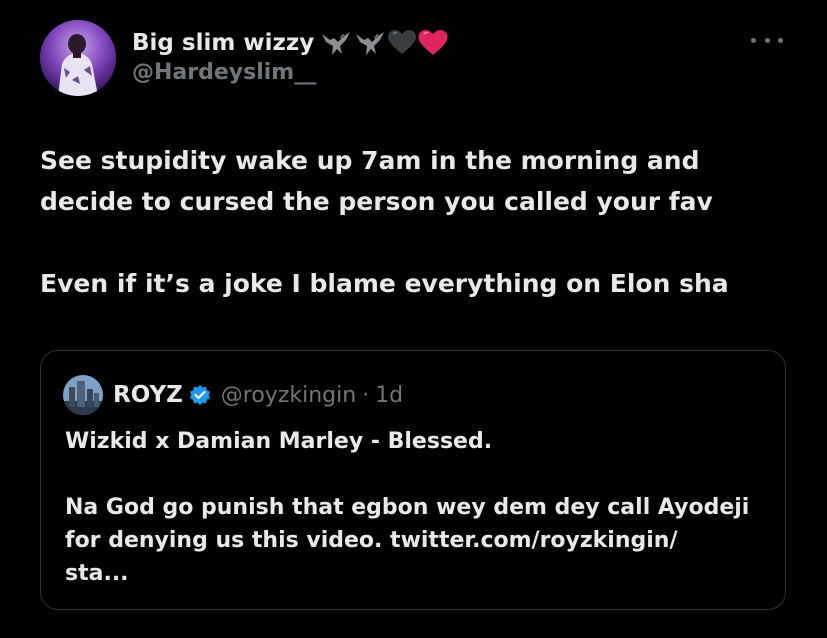  I want to click on quoted-text-line: Wizkid x Damian Marley - Blessed., so click(279, 441).